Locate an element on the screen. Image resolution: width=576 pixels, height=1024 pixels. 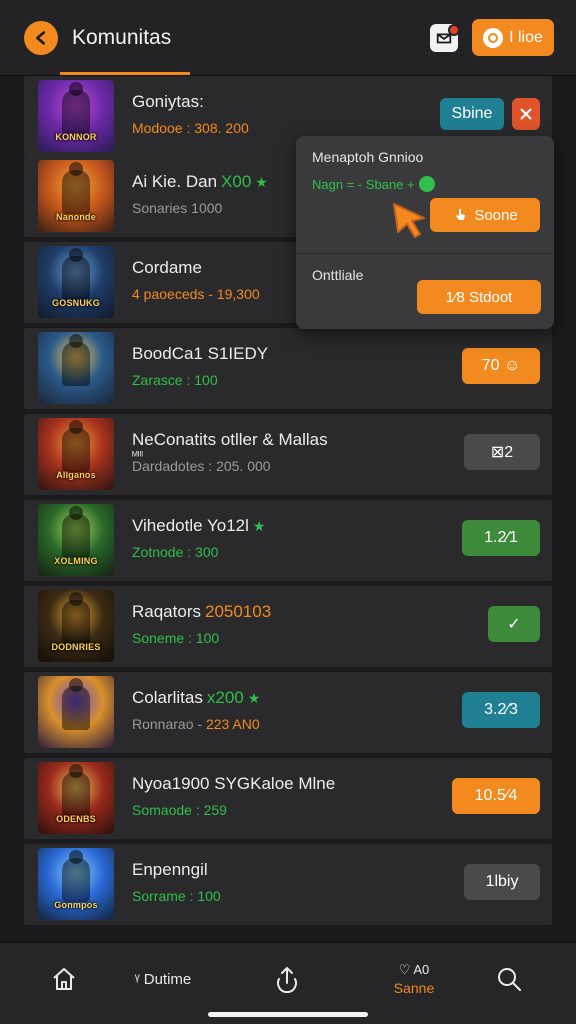
search-icon is located at coordinates (509, 979).